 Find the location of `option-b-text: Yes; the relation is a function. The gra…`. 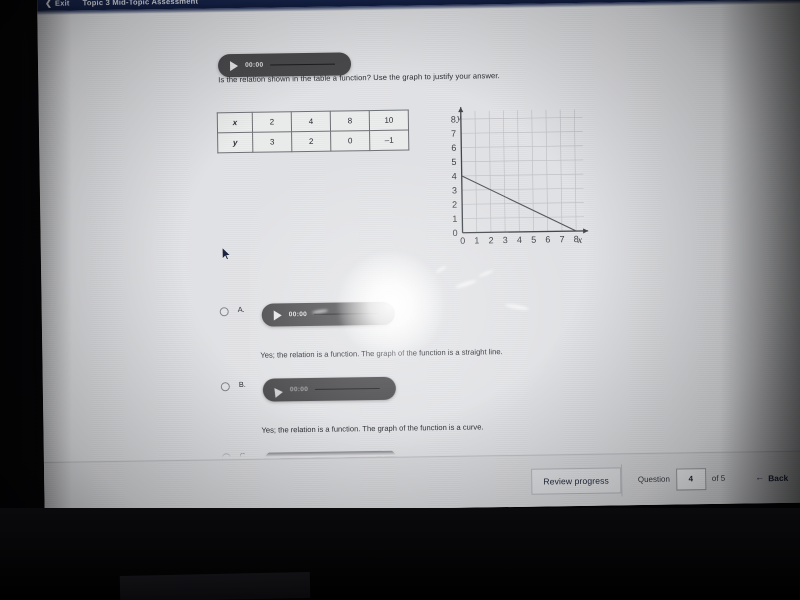

option-b-text: Yes; the relation is a function. The gra… is located at coordinates (372, 428).